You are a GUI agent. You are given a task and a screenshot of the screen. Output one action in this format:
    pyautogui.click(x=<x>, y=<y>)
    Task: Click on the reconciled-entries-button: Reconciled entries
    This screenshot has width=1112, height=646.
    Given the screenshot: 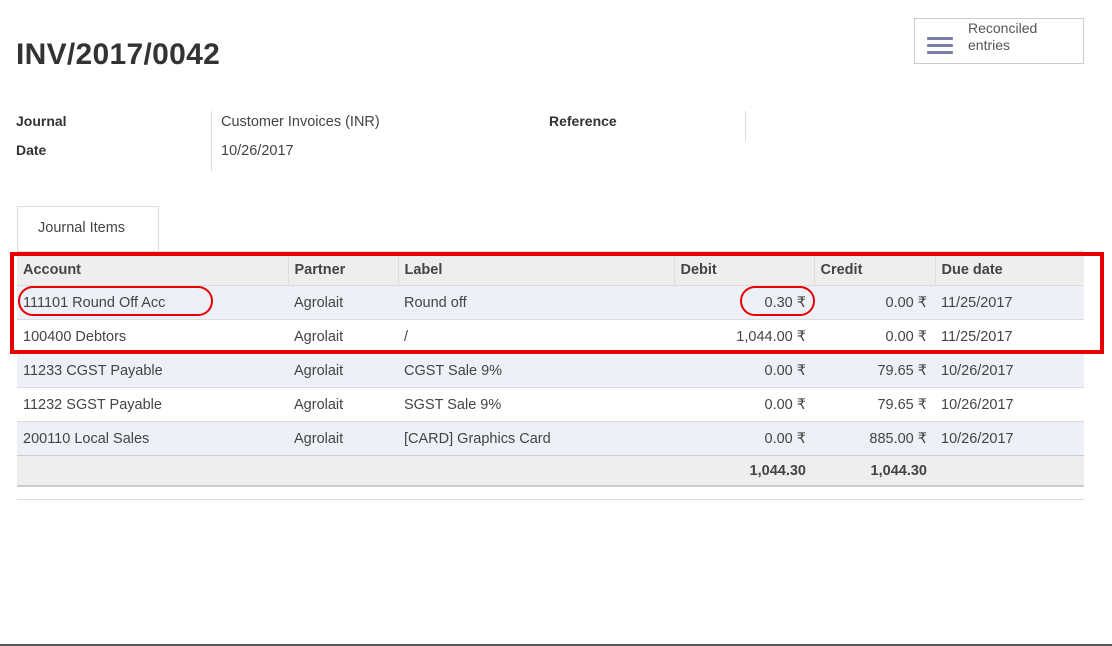 What is the action you would take?
    pyautogui.click(x=999, y=41)
    